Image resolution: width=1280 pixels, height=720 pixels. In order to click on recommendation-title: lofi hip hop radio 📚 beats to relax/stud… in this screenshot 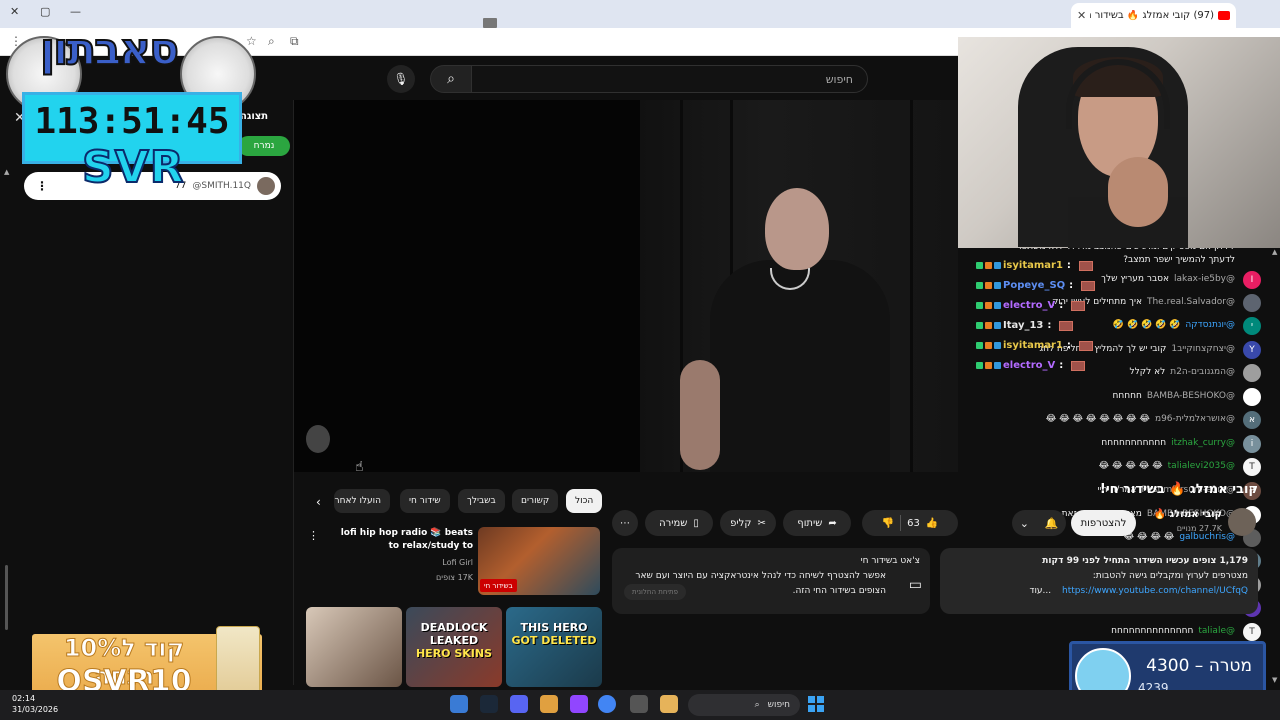, I will do `click(401, 540)`.